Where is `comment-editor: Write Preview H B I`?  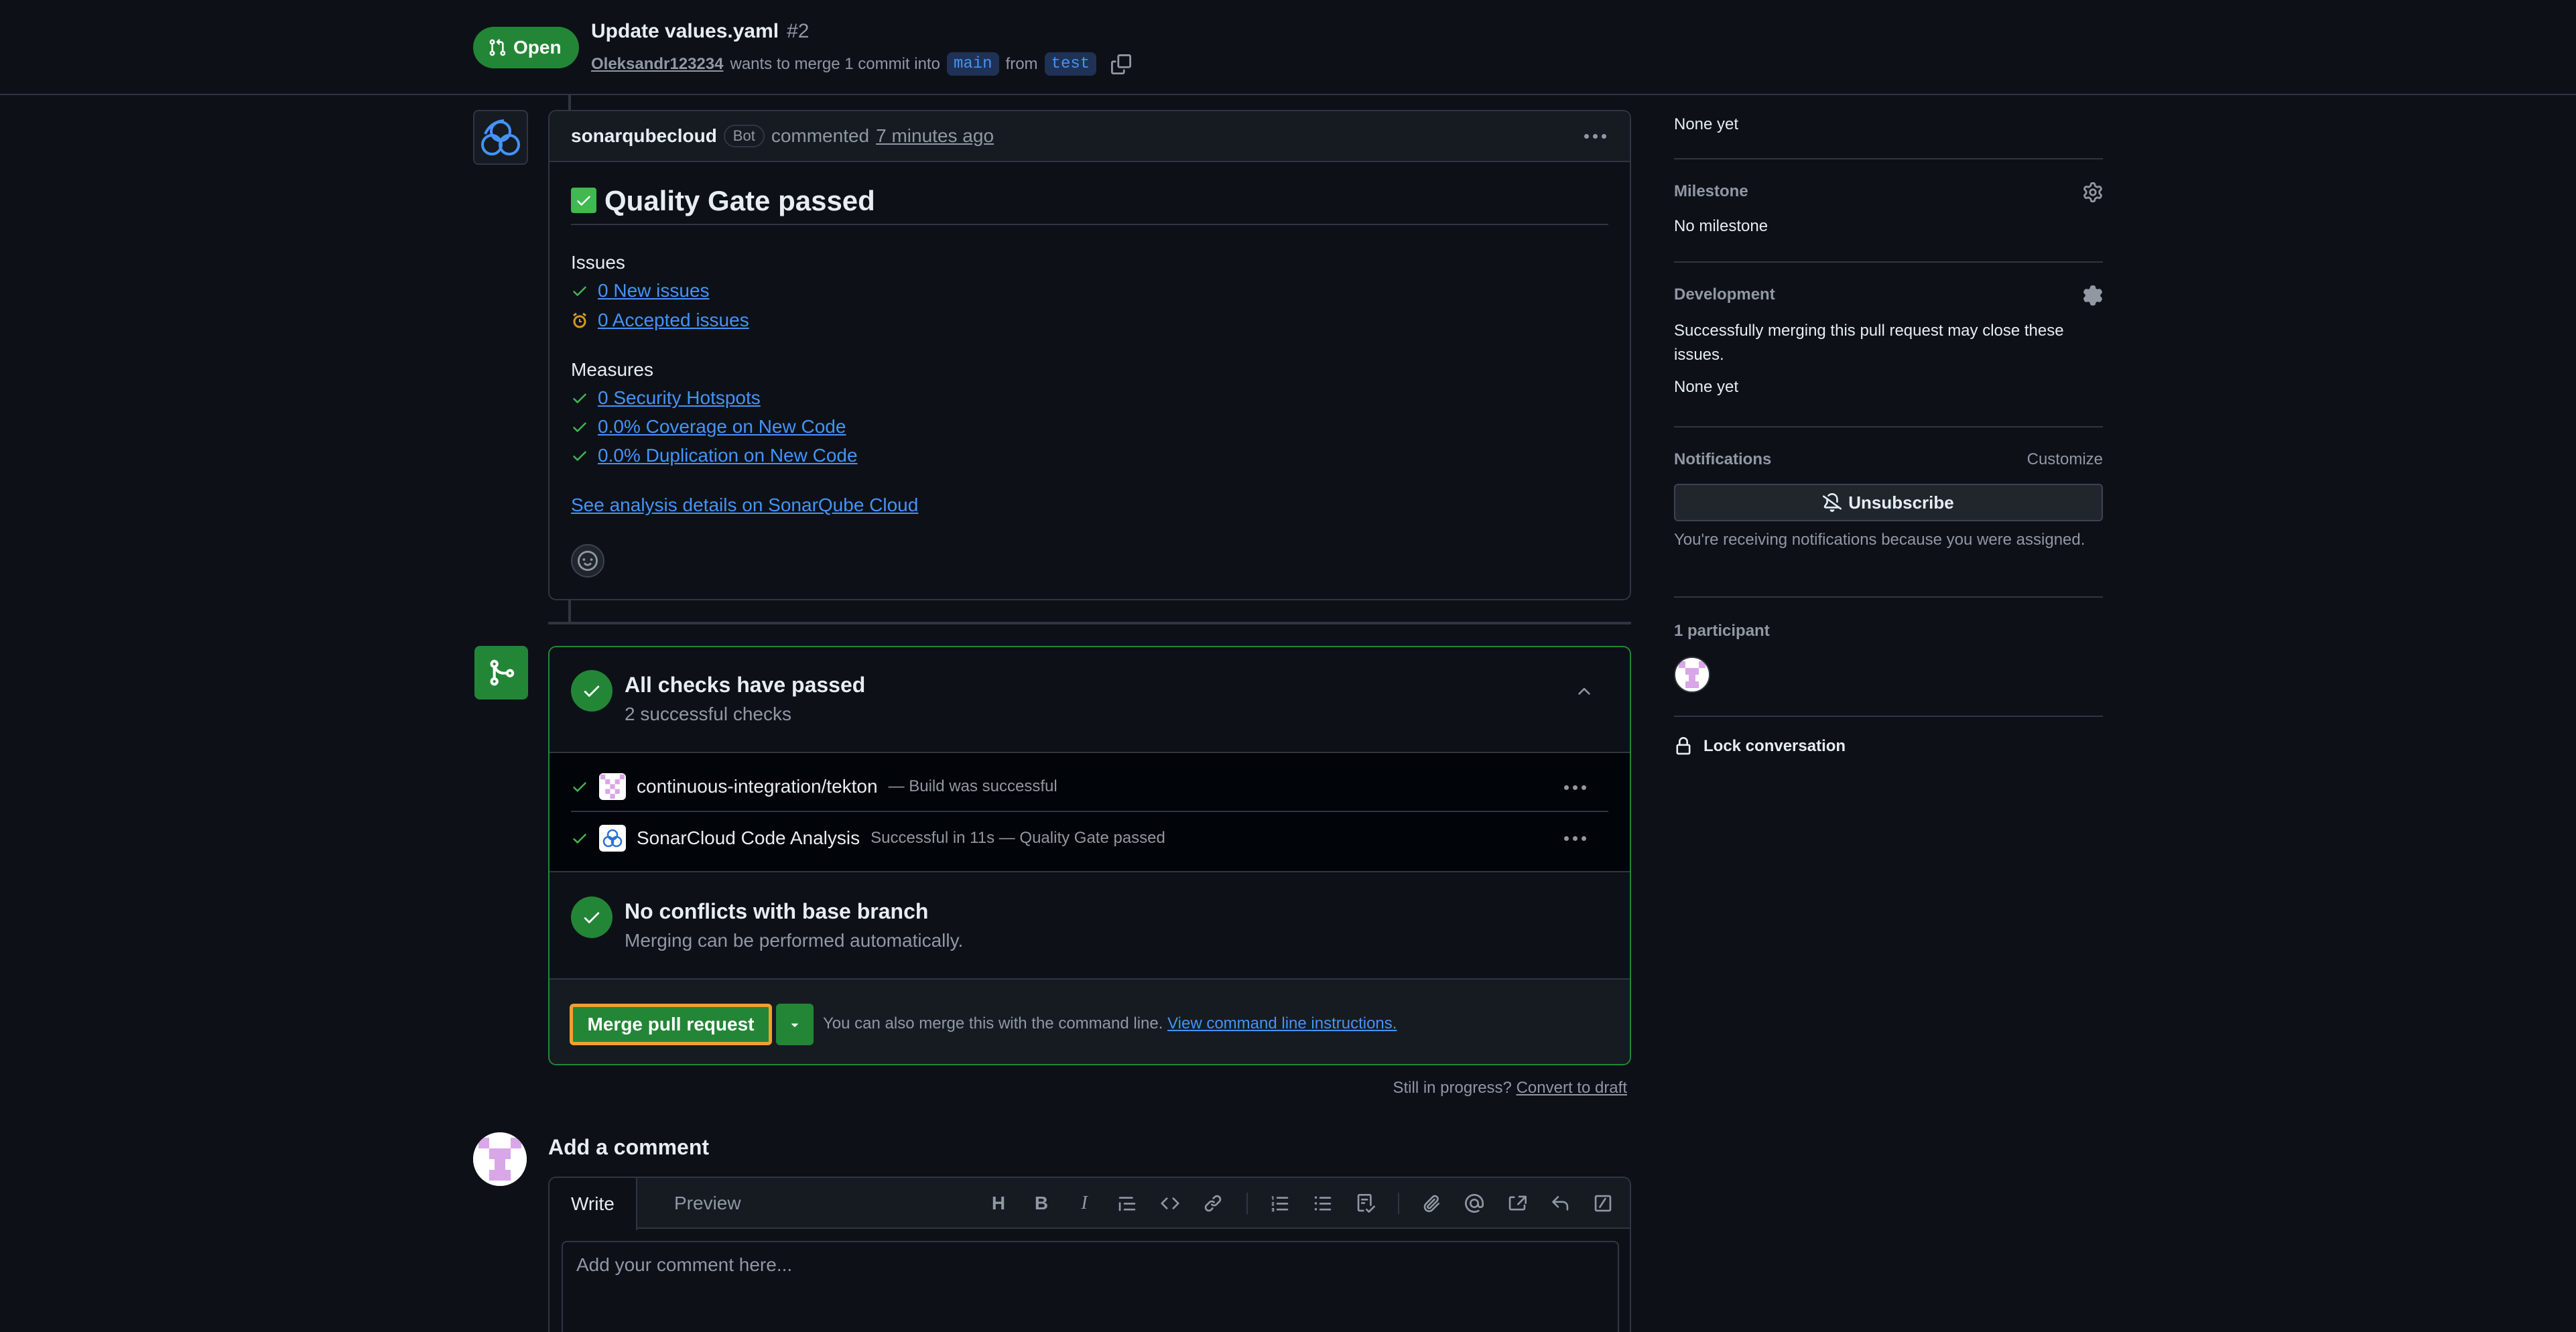 comment-editor: Write Preview H B I is located at coordinates (1089, 1254).